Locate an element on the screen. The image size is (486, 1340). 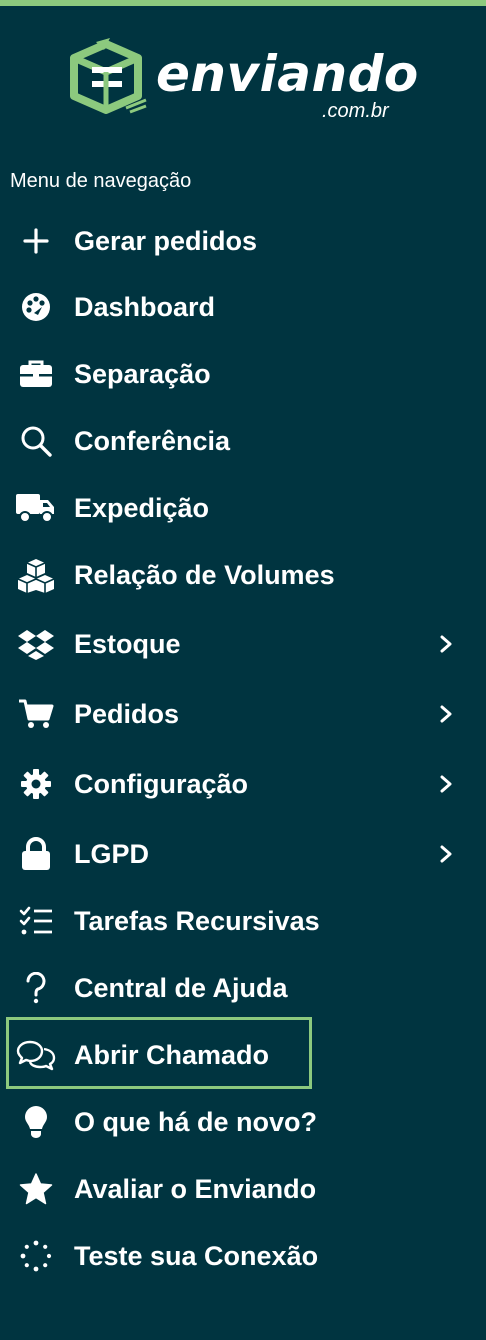
nav-item-label: Conferência is located at coordinates (152, 441).